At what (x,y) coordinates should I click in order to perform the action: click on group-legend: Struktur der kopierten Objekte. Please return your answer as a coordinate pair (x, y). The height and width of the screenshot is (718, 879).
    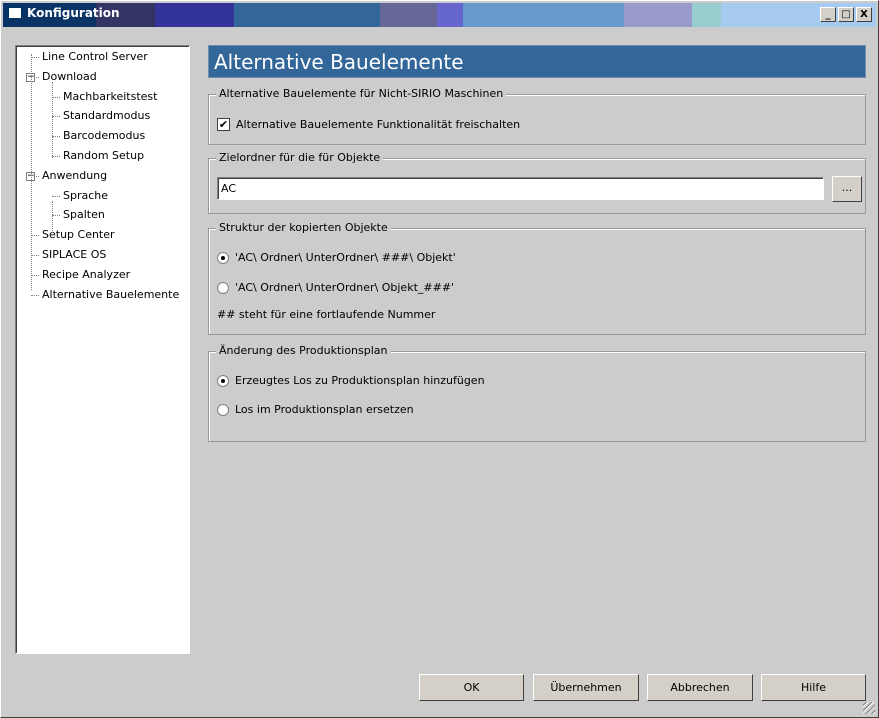
    Looking at the image, I should click on (303, 227).